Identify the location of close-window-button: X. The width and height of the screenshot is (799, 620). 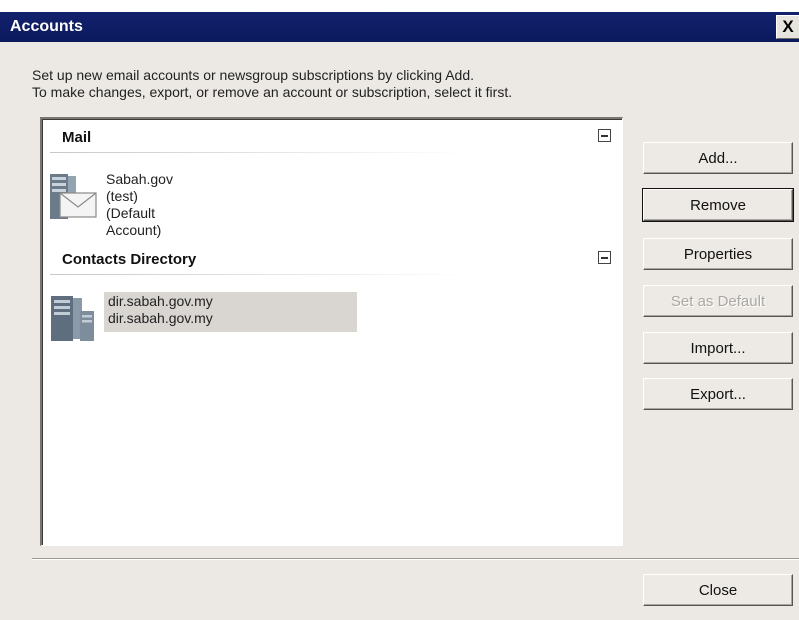
(787, 27).